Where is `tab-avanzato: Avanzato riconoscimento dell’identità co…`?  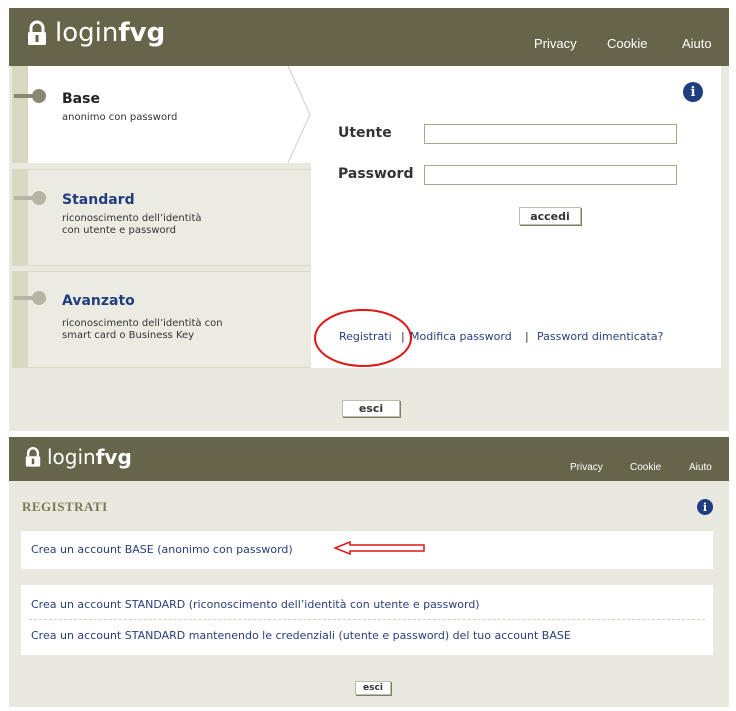 tab-avanzato: Avanzato riconoscimento dell’identità co… is located at coordinates (164, 319).